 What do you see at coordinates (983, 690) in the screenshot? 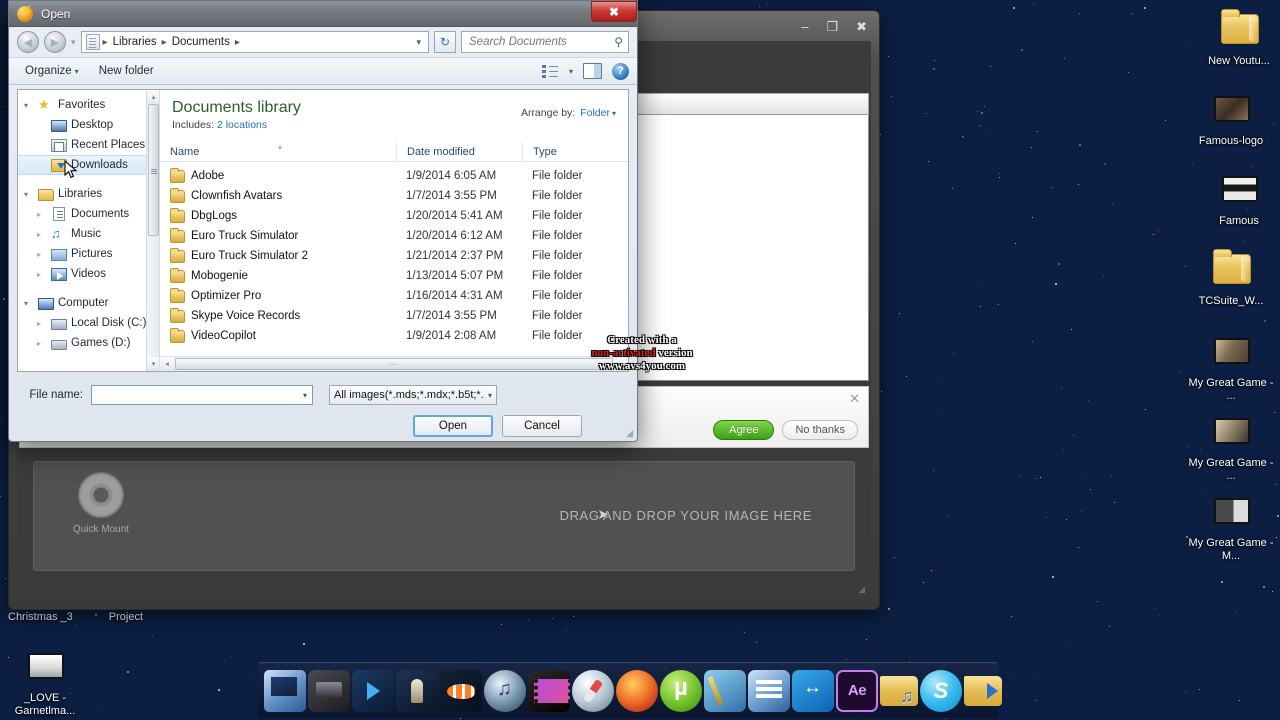
I see `dock-item-video-folder` at bounding box center [983, 690].